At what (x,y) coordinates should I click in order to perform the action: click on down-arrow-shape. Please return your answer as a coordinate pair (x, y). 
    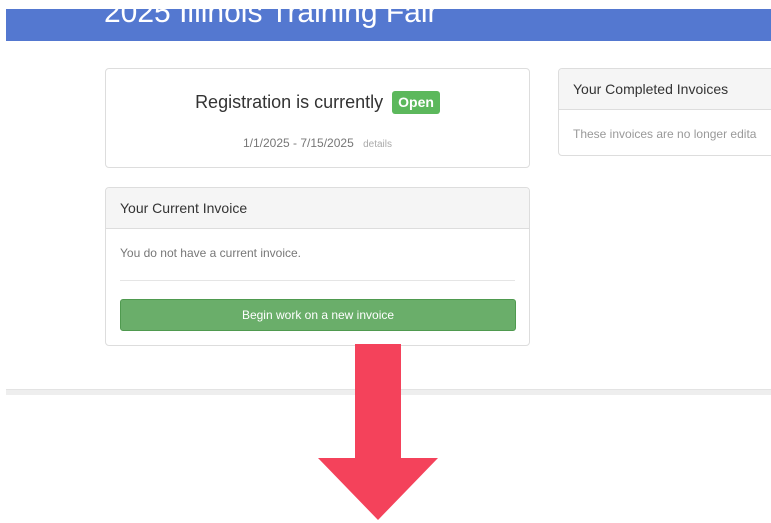
    Looking at the image, I should click on (378, 432).